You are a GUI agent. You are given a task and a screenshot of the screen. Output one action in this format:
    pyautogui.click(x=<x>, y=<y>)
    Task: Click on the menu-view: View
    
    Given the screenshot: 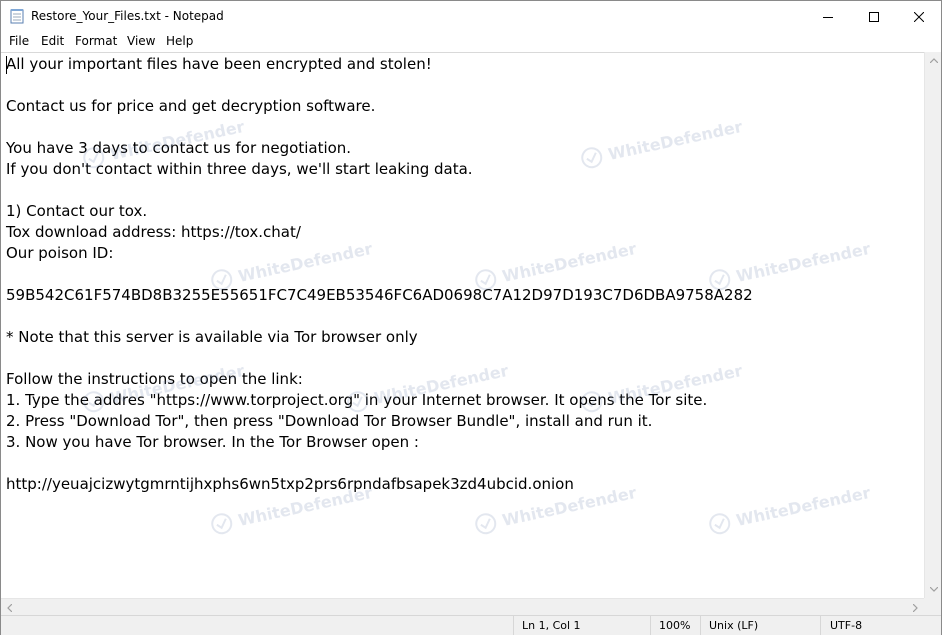 What is the action you would take?
    pyautogui.click(x=141, y=41)
    